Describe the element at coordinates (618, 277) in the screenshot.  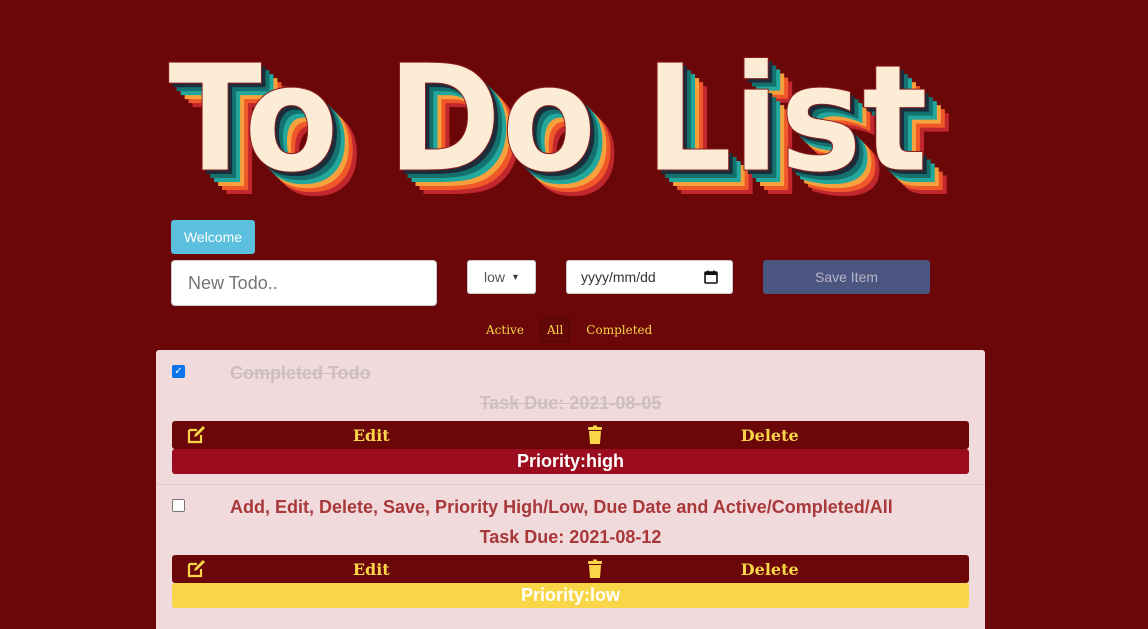
I see `date-placeholder: yyyy/mm/dd` at that location.